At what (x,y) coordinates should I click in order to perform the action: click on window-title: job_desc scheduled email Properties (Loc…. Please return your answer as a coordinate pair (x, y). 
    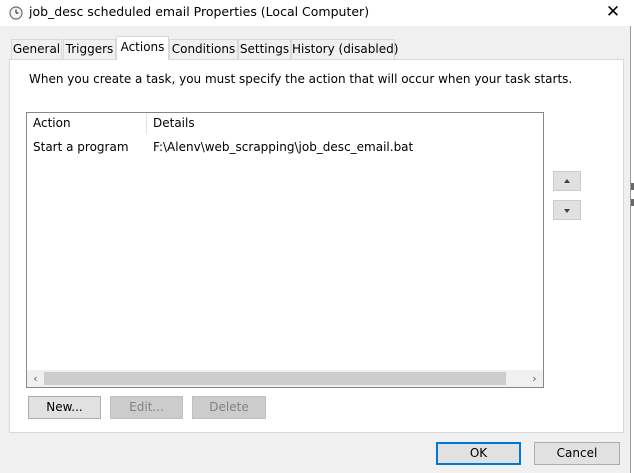
    Looking at the image, I should click on (199, 11).